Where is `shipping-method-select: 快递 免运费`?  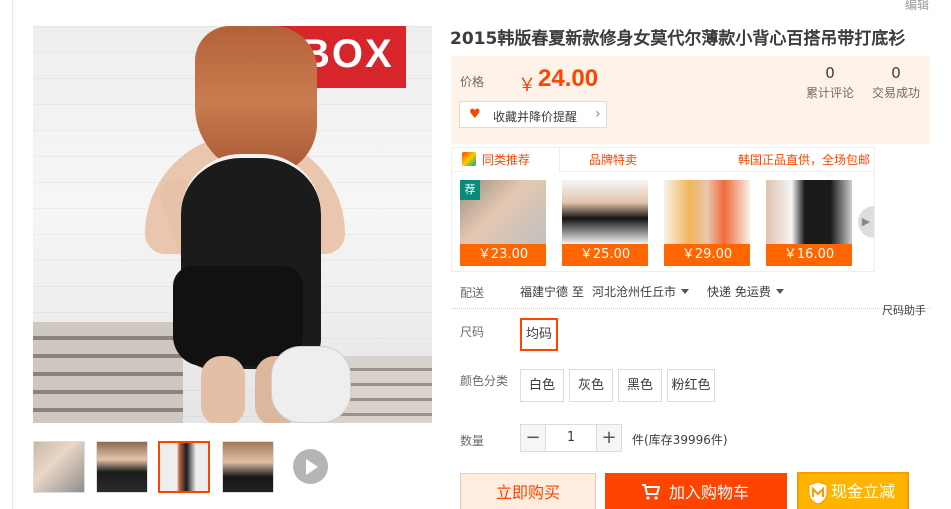 shipping-method-select: 快递 免运费 is located at coordinates (745, 291).